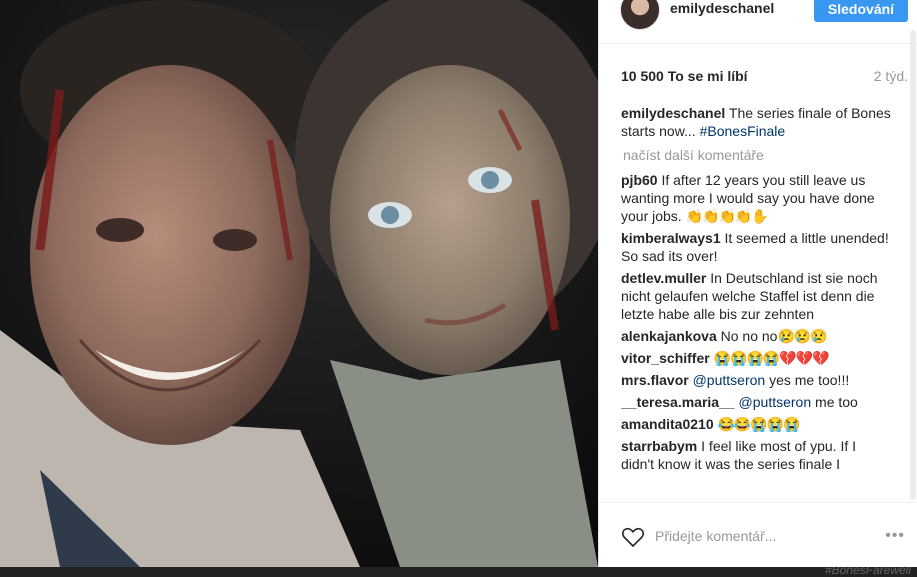 This screenshot has width=917, height=577. What do you see at coordinates (659, 446) in the screenshot?
I see `comment-username: starrbabym` at bounding box center [659, 446].